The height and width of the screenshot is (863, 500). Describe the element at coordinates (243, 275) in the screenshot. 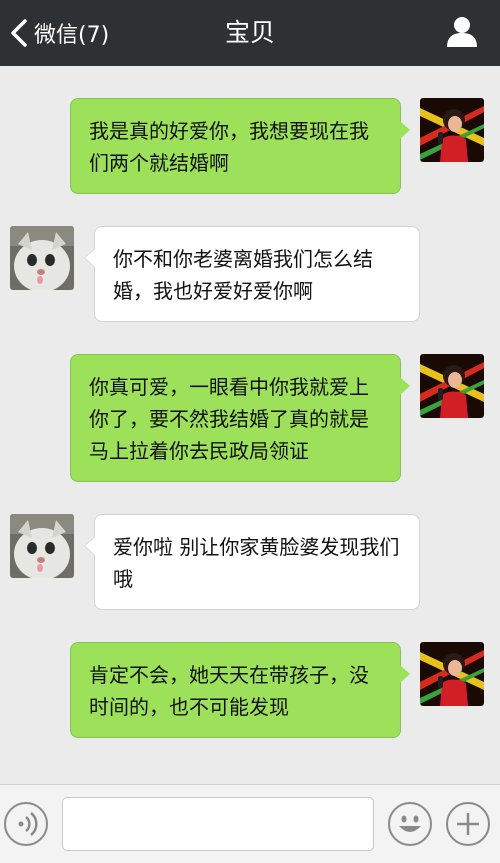

I see `message-text: 你不和你老婆离婚我们怎么结婚，我也好爱好爱你啊` at that location.